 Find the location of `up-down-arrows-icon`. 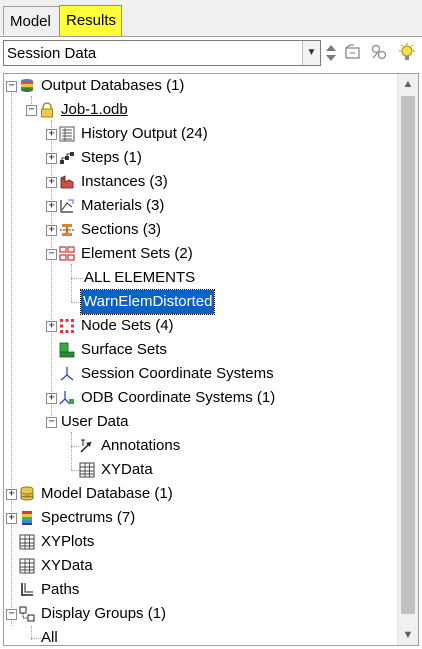

up-down-arrows-icon is located at coordinates (331, 53).